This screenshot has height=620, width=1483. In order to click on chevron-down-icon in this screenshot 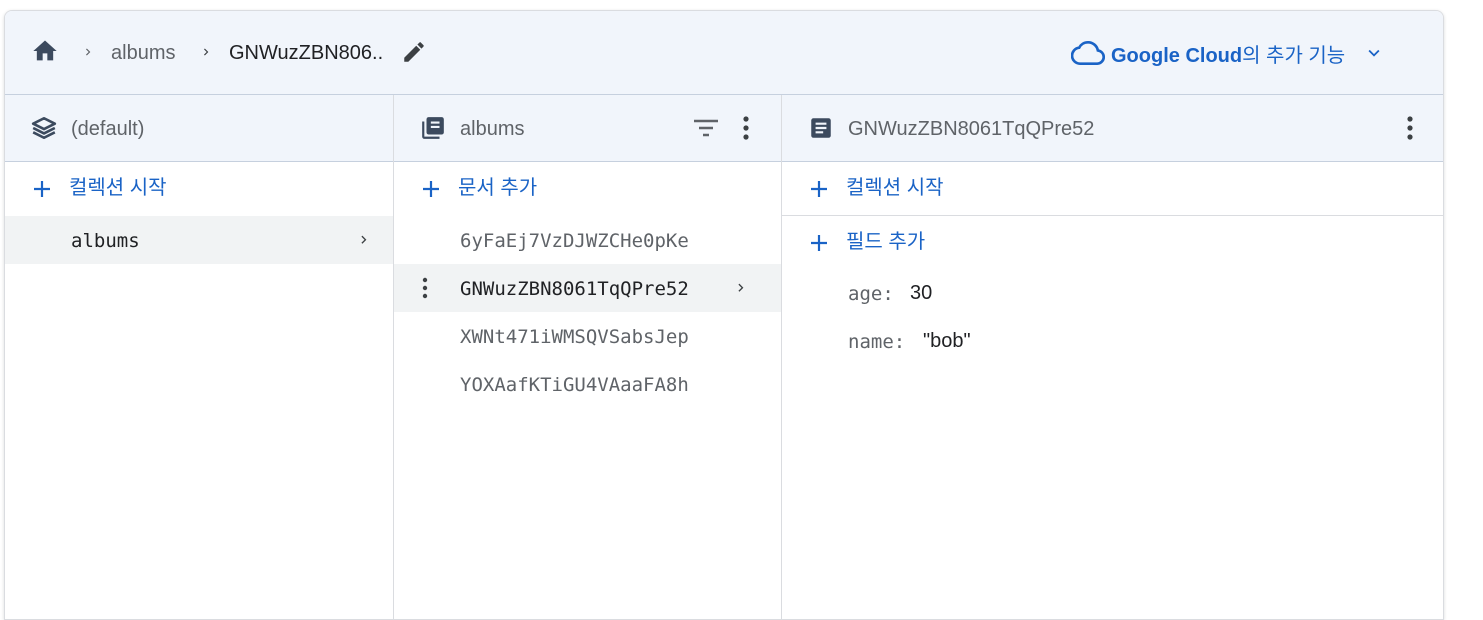, I will do `click(1374, 53)`.